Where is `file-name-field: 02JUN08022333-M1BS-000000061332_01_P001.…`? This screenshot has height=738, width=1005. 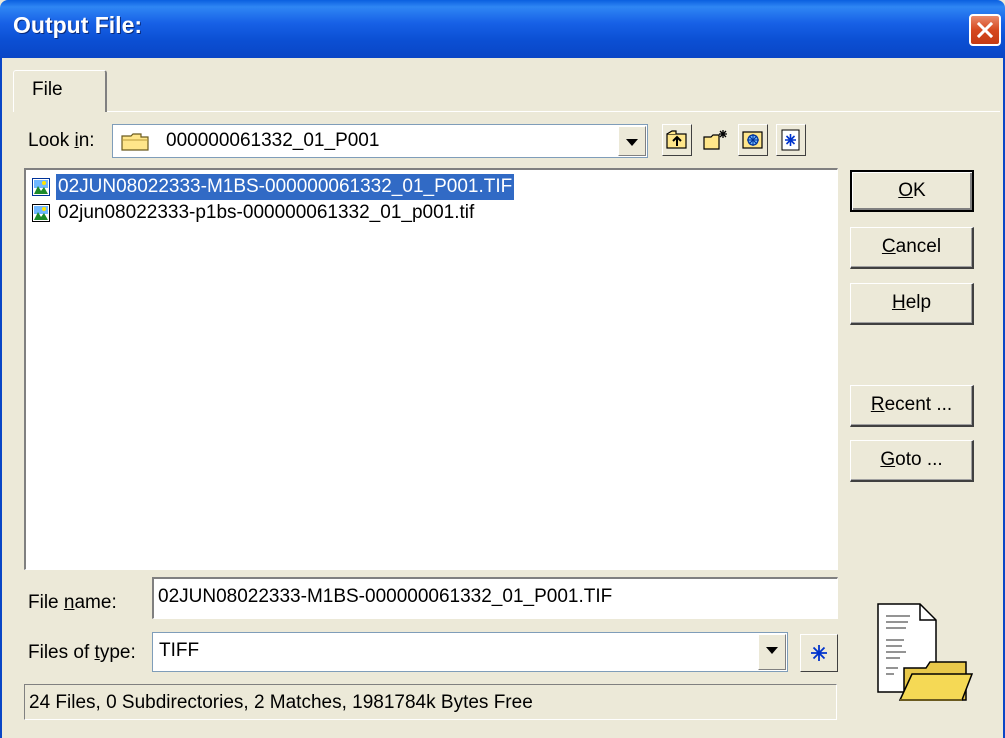
file-name-field: 02JUN08022333-M1BS-000000061332_01_P001.… is located at coordinates (495, 598).